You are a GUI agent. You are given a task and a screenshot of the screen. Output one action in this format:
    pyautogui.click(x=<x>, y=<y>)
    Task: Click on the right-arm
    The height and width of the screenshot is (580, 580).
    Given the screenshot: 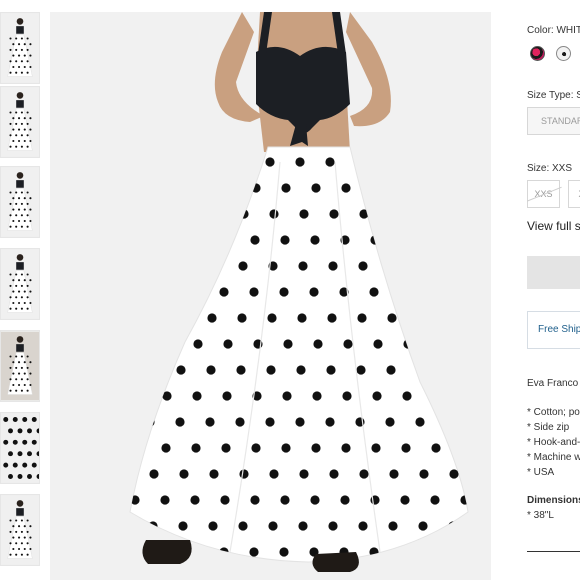 What is the action you would take?
    pyautogui.click(x=368, y=69)
    